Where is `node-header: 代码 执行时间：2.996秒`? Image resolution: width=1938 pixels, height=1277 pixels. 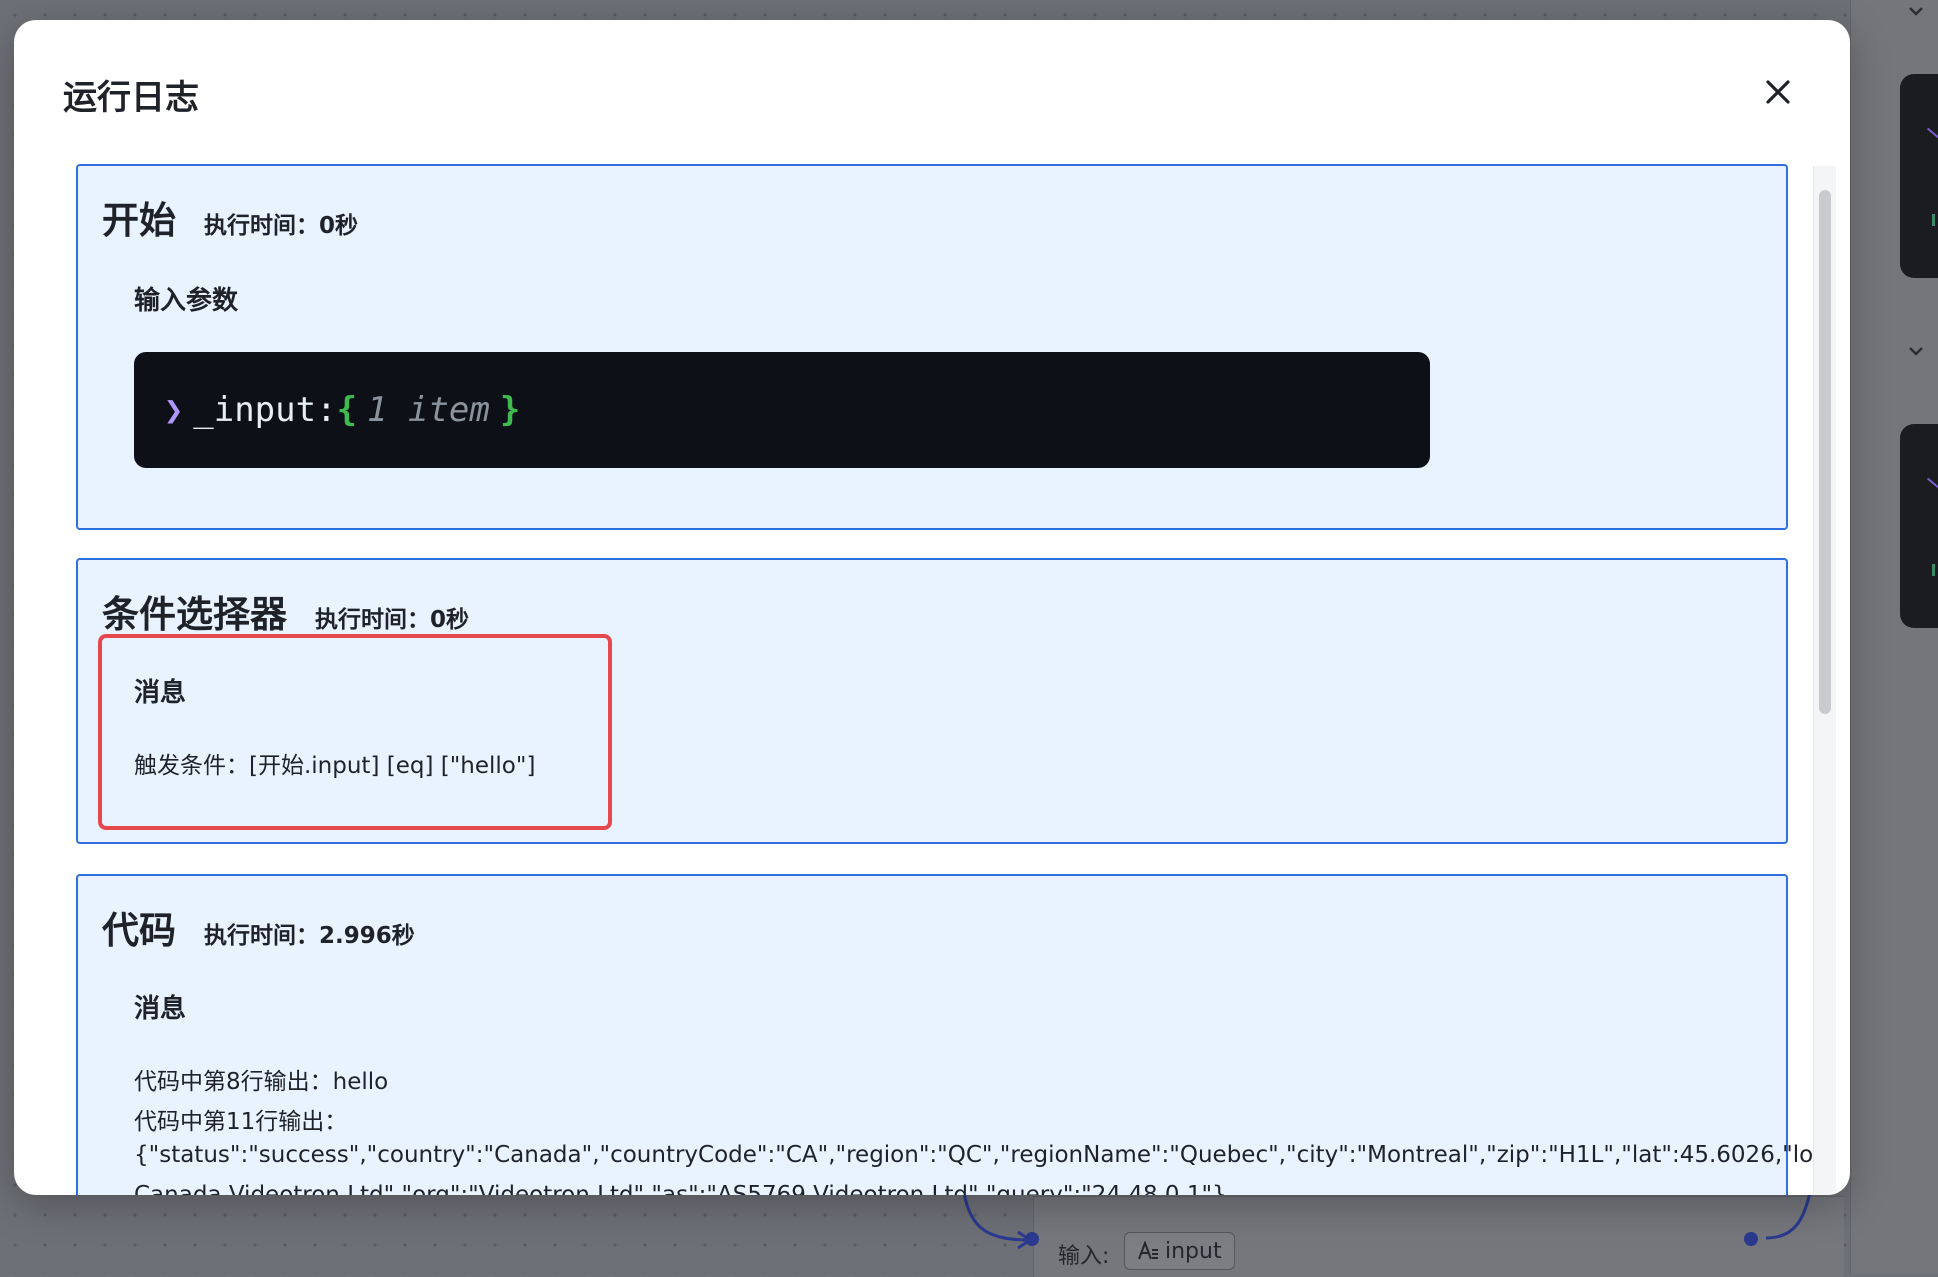
node-header: 代码 执行时间：2.996秒 is located at coordinates (258, 927).